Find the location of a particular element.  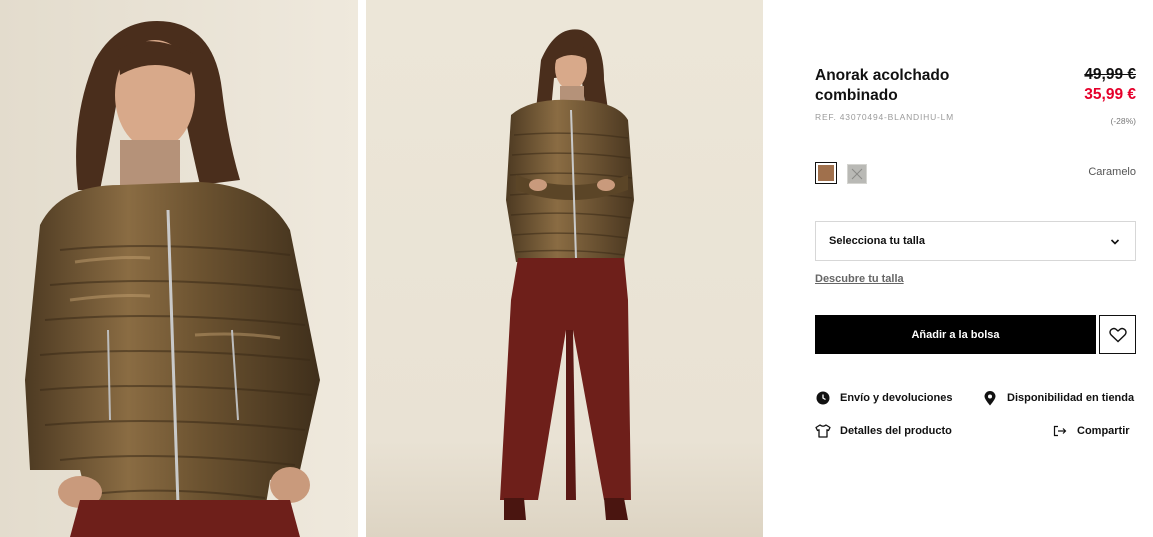

store-availability-link: Disponibilidad en tienda is located at coordinates (1058, 398).